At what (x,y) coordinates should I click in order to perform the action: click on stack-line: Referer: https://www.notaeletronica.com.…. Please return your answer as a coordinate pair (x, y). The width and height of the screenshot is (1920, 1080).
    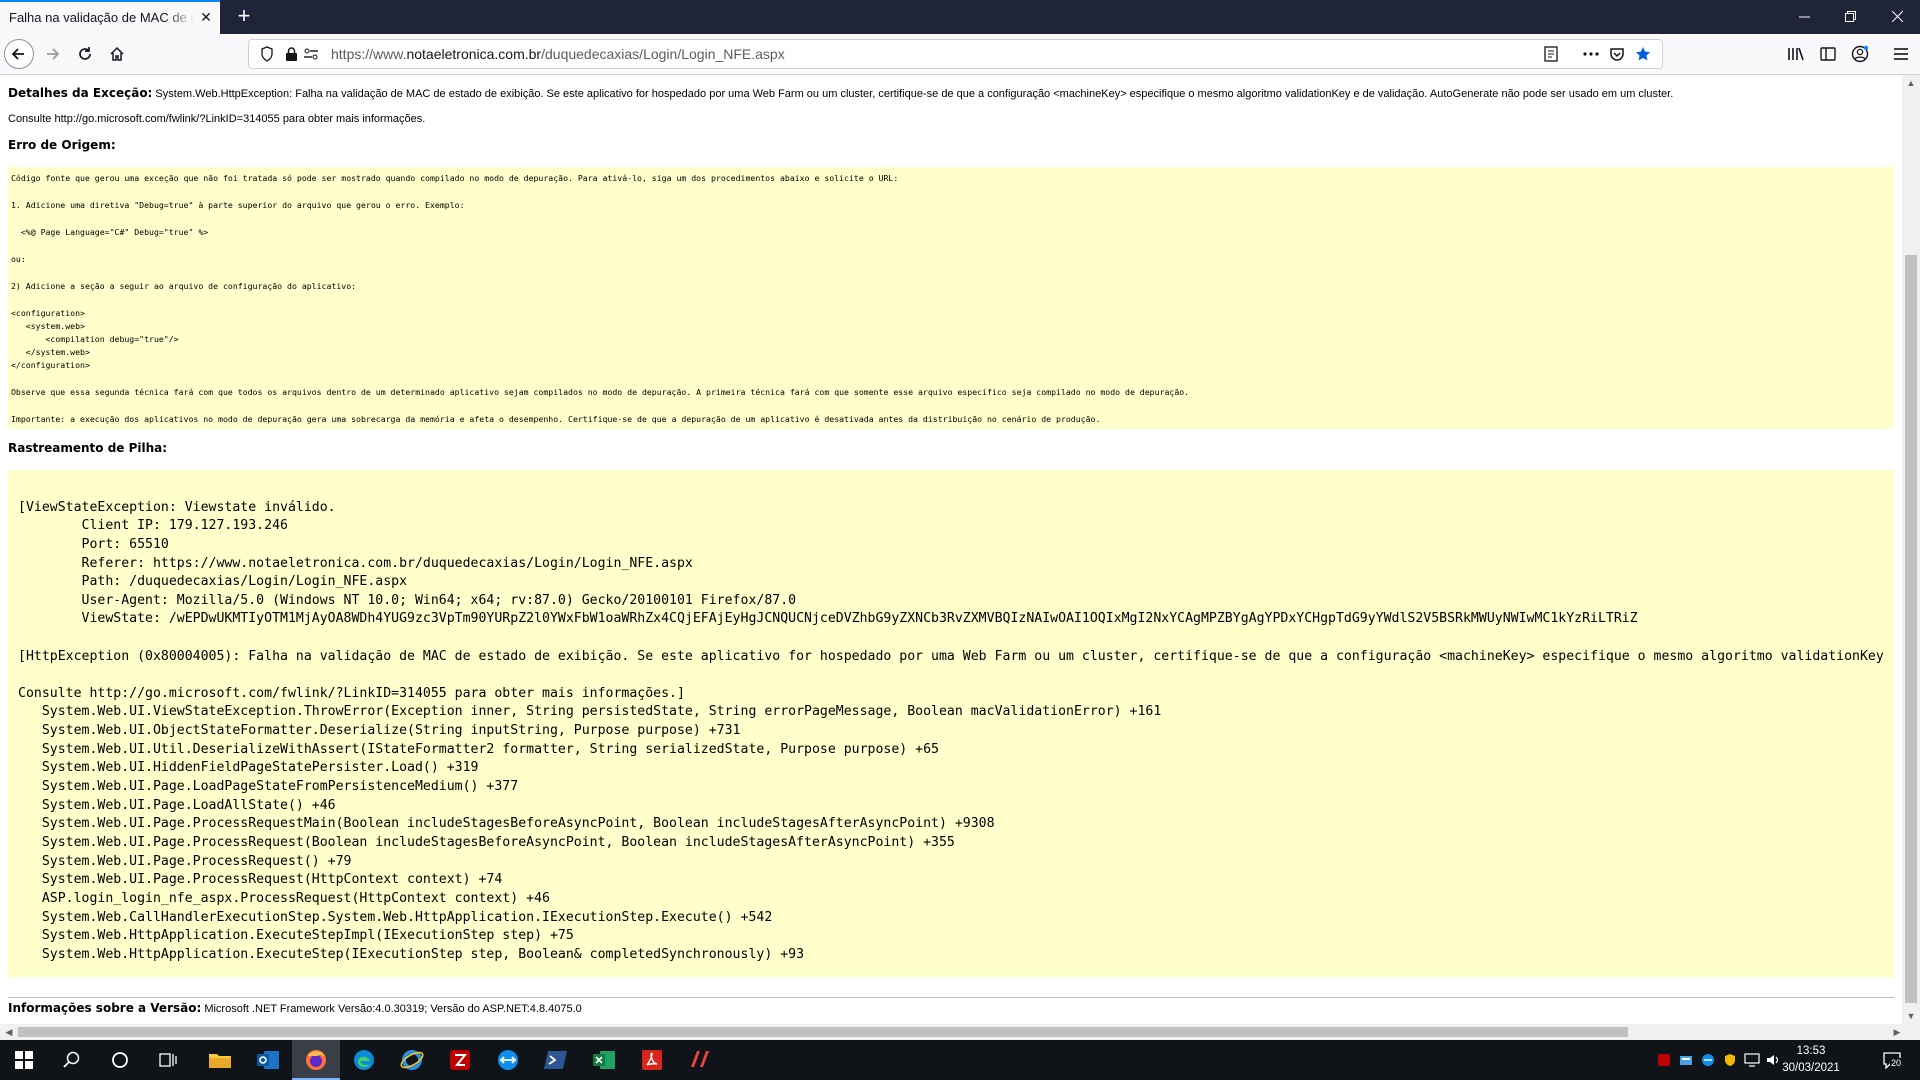
    Looking at the image, I should click on (355, 563).